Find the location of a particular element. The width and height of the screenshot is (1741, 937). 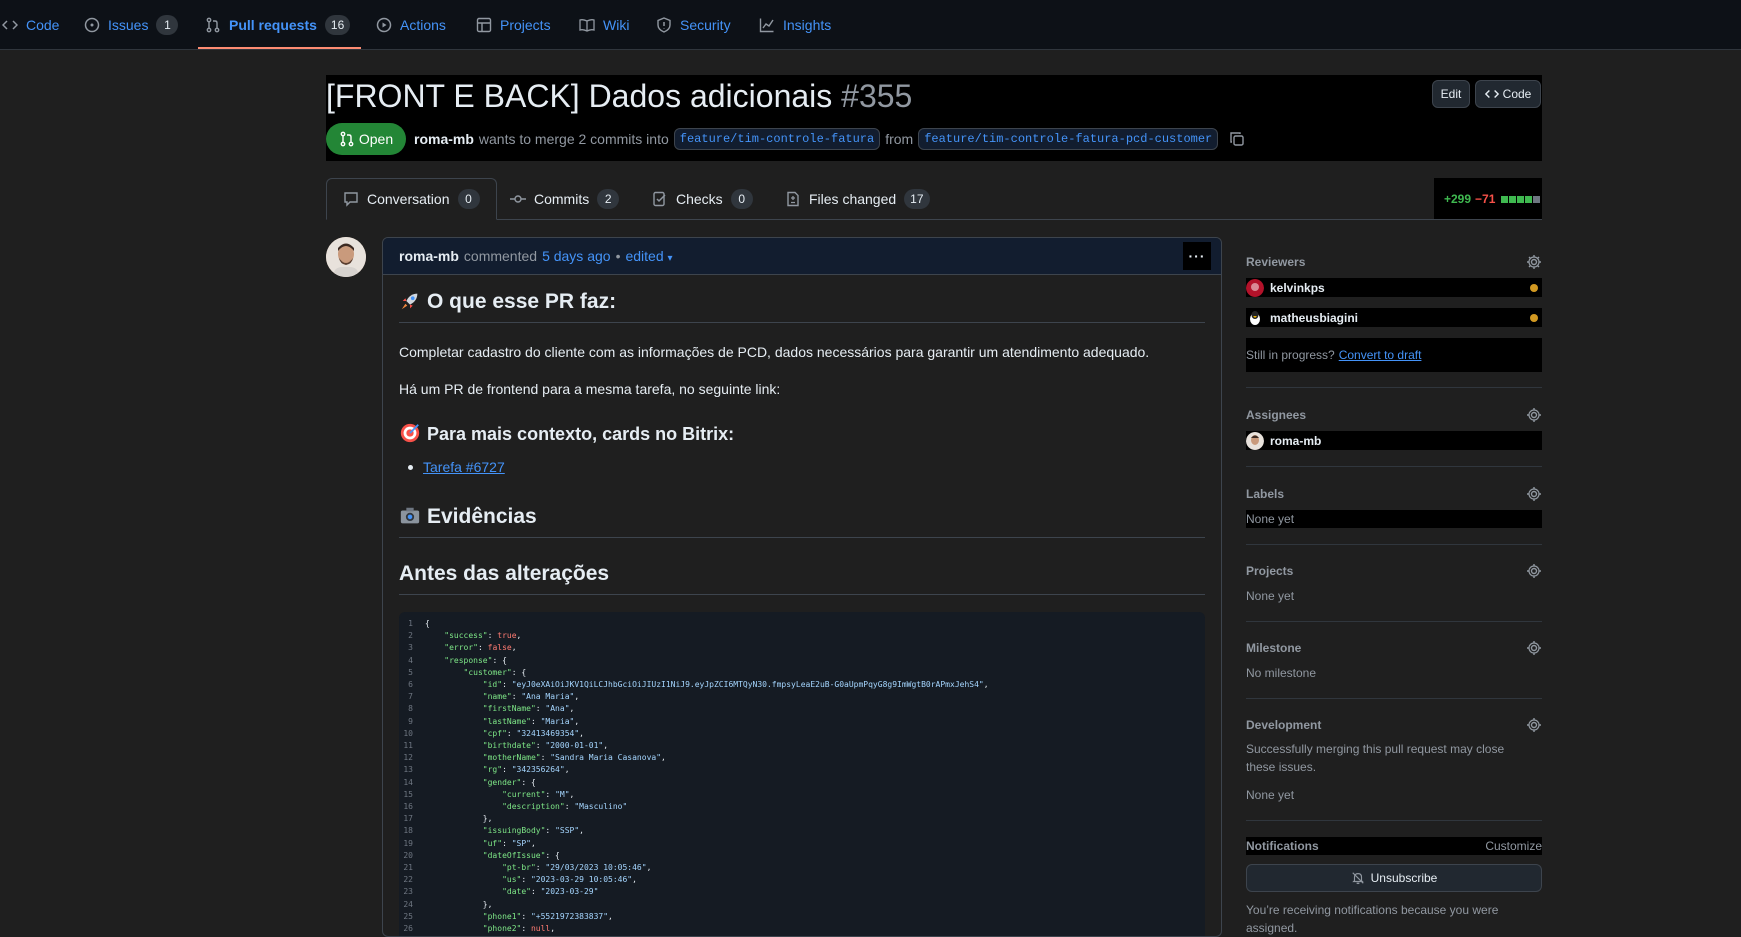

projects-title: Projects is located at coordinates (1394, 571).